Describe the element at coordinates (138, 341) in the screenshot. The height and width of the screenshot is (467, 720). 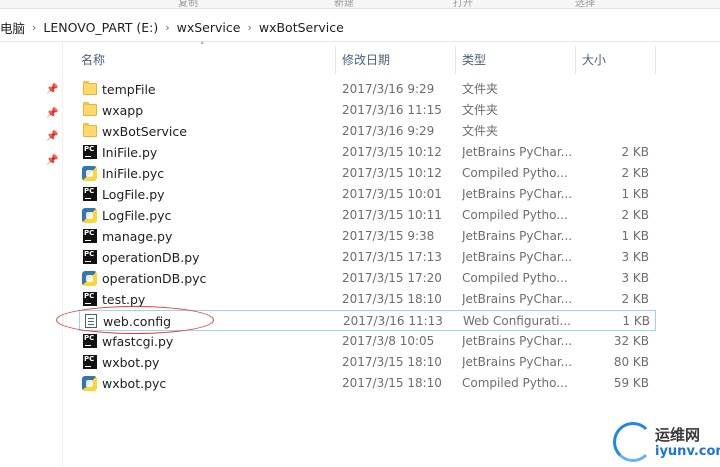
I see `file-name: wfastcgi.py` at that location.